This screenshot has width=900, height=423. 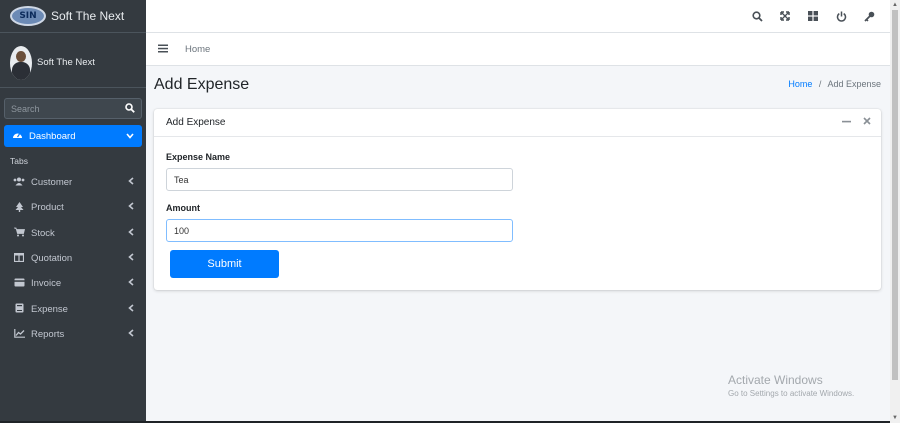 I want to click on scrollbar-thumb, so click(x=895, y=195).